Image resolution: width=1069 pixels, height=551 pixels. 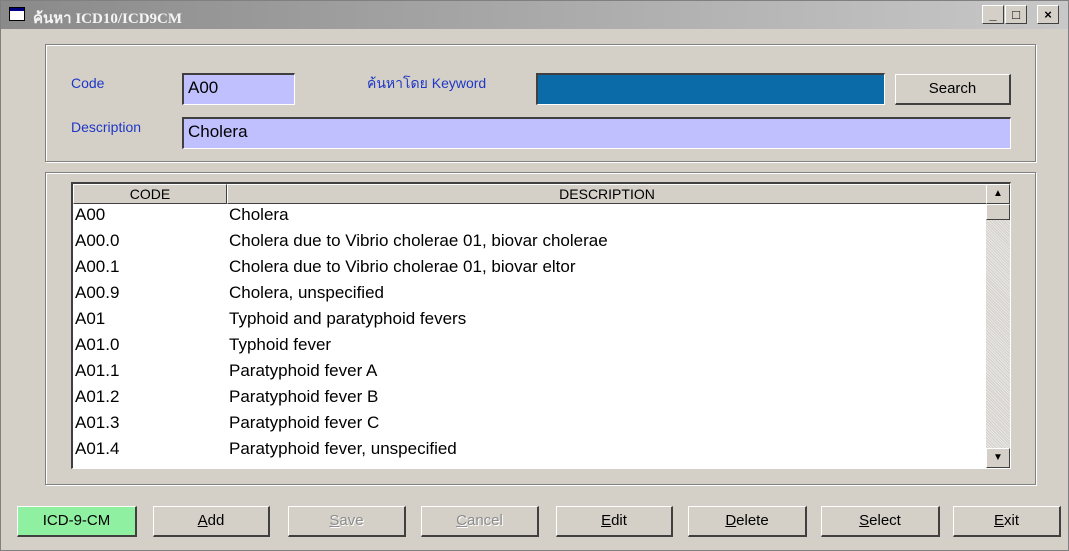 What do you see at coordinates (528, 371) in the screenshot?
I see `table-row: A01.1 Paratyphoid fever A` at bounding box center [528, 371].